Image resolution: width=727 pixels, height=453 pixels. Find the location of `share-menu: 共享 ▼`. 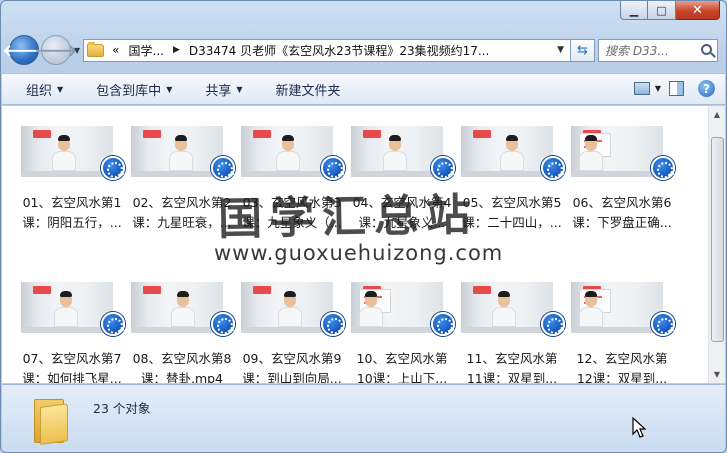

share-menu: 共享 ▼ is located at coordinates (223, 89).